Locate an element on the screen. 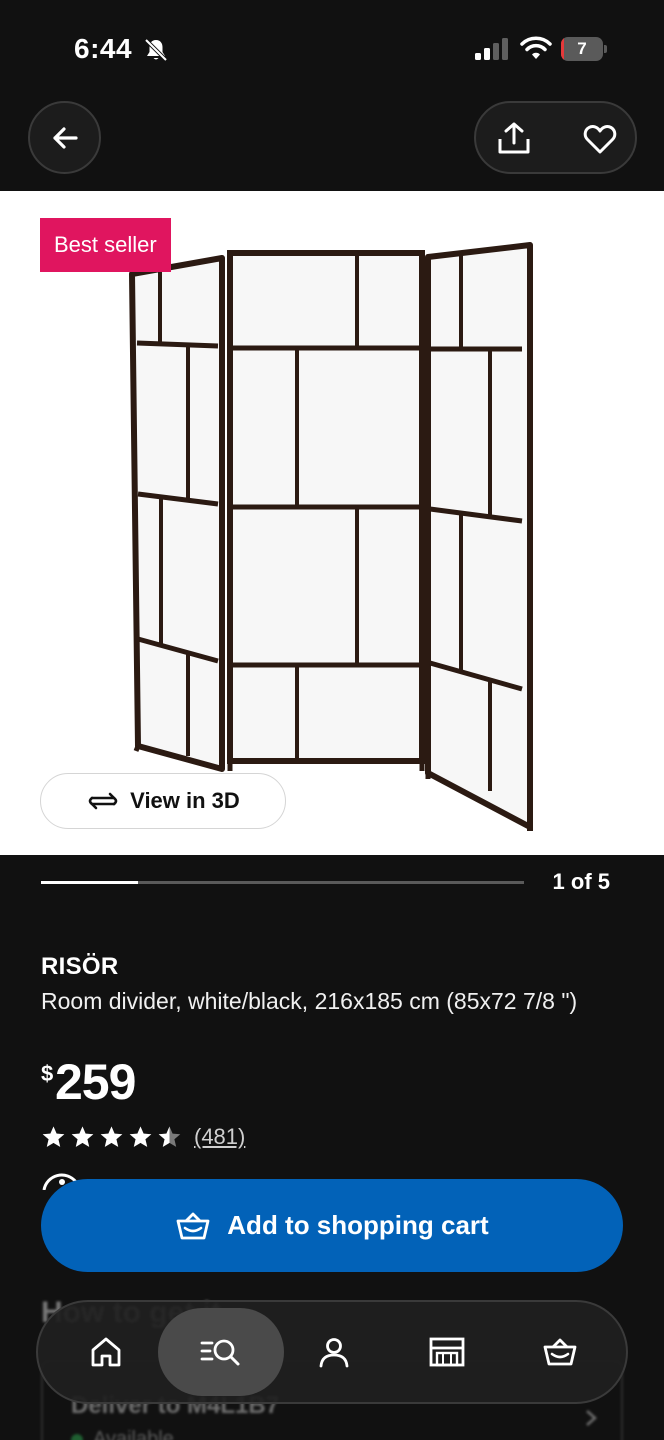 The width and height of the screenshot is (664, 1440). product-name: RISÖR is located at coordinates (80, 966).